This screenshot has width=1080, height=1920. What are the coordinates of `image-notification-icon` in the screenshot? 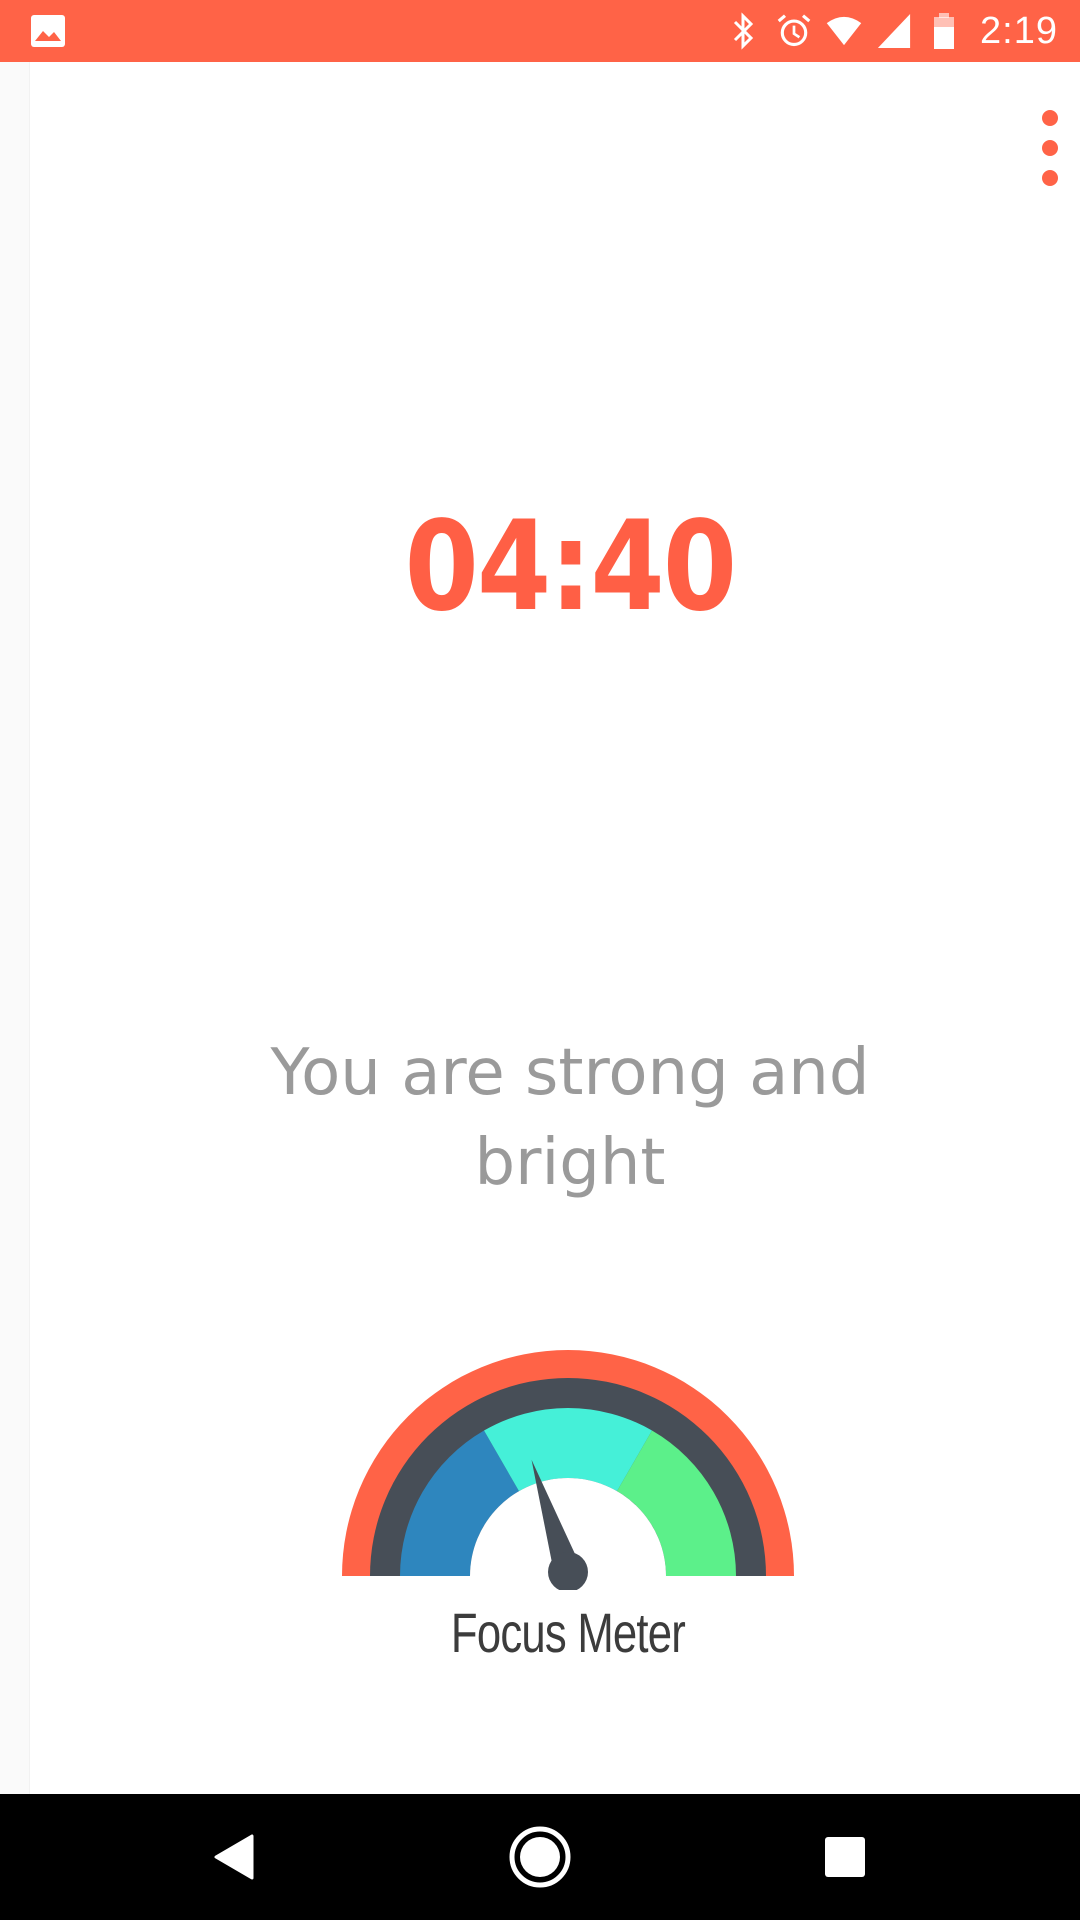 It's located at (48, 31).